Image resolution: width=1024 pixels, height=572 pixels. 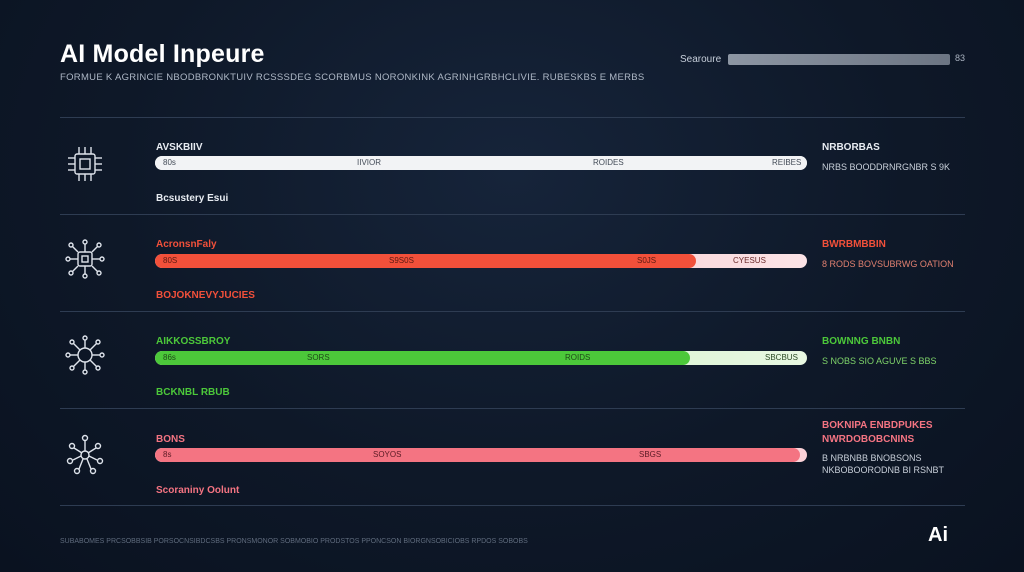 What do you see at coordinates (169, 162) in the screenshot?
I see `row1-tick-1: 80s` at bounding box center [169, 162].